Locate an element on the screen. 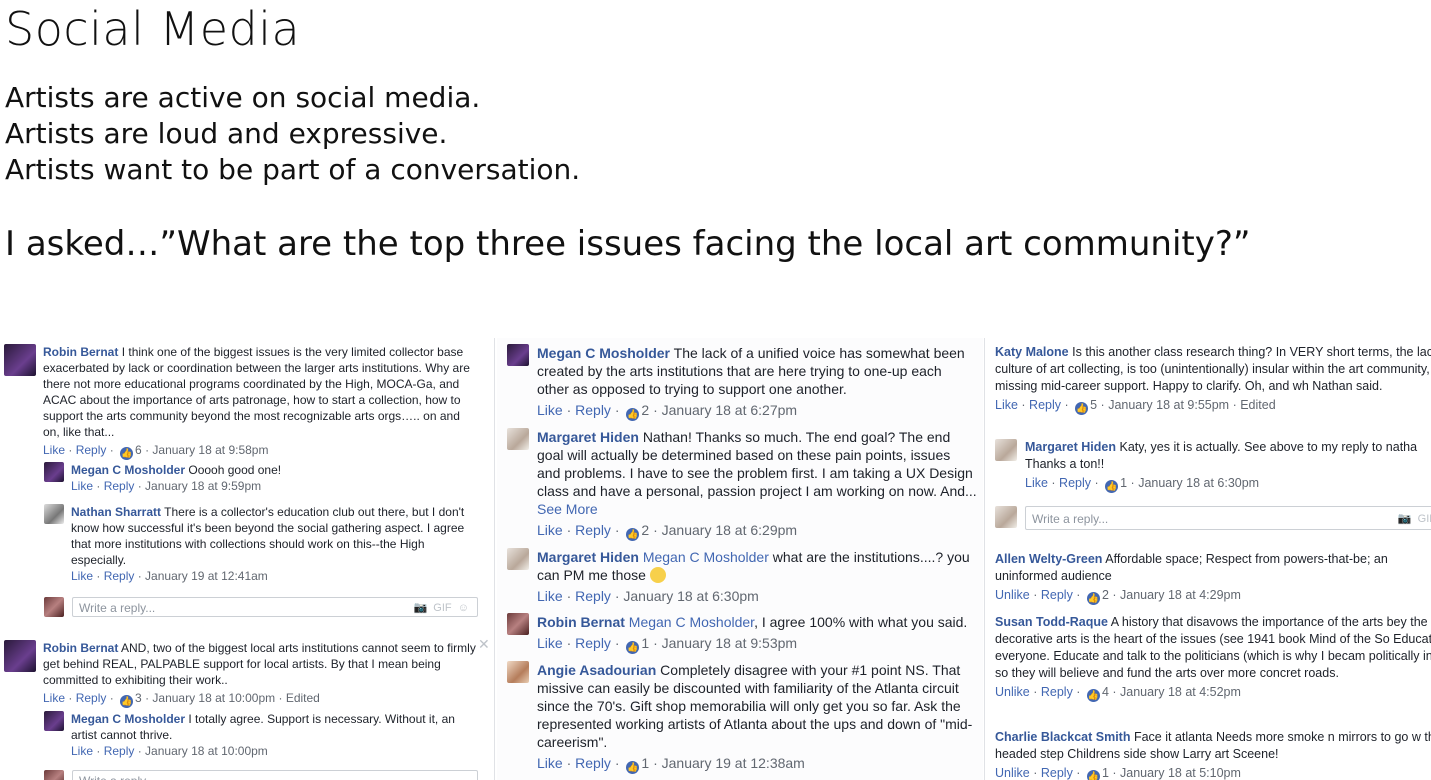 The image size is (1431, 780). close-icon: ✕ is located at coordinates (484, 644).